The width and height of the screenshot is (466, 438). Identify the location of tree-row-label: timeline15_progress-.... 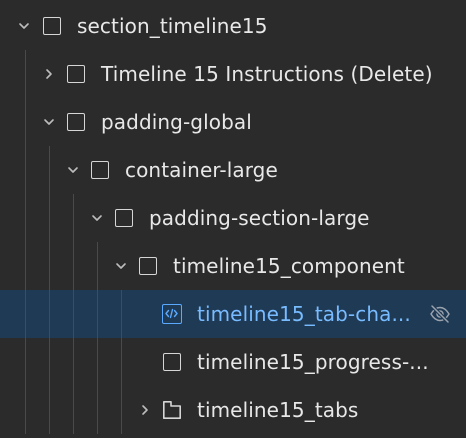
(313, 362).